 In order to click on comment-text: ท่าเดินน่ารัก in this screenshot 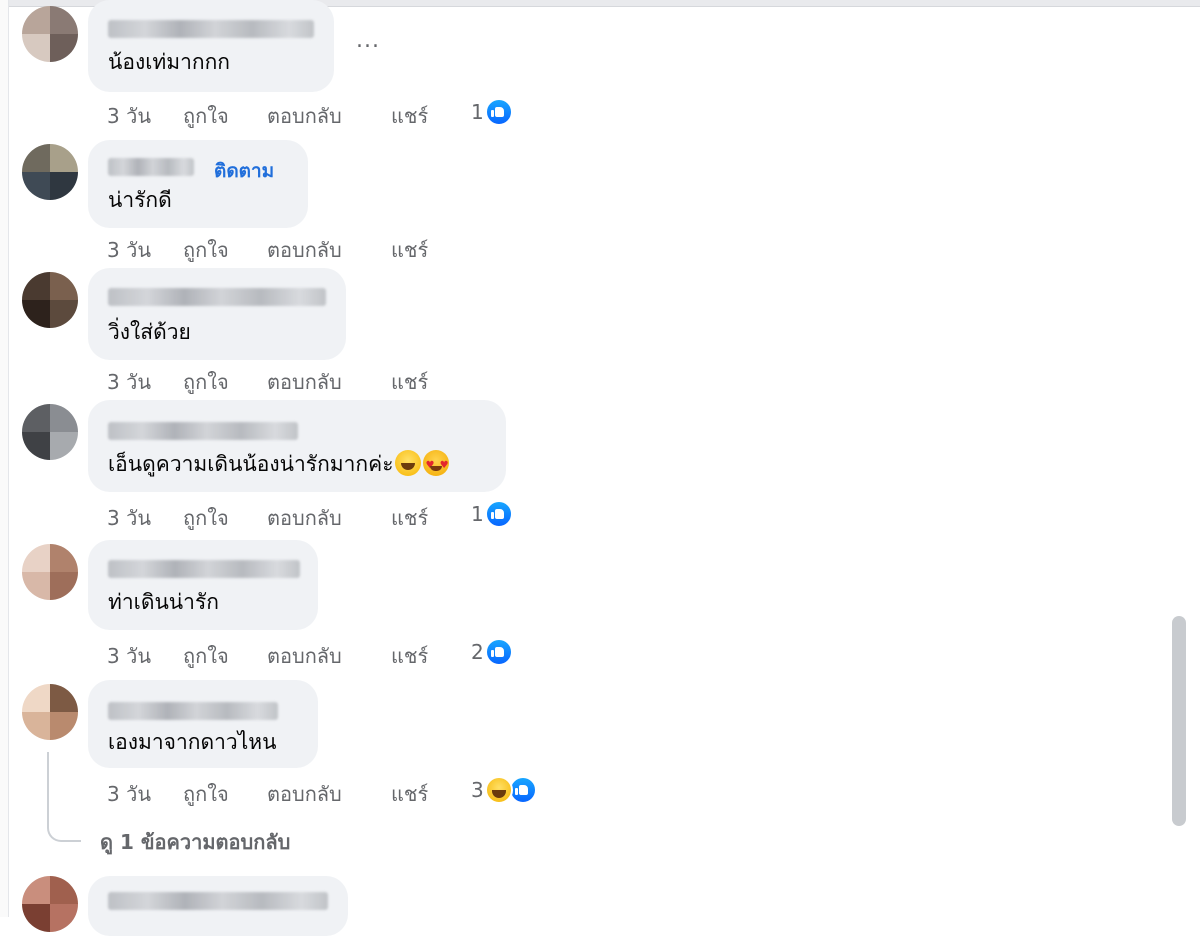, I will do `click(163, 602)`.